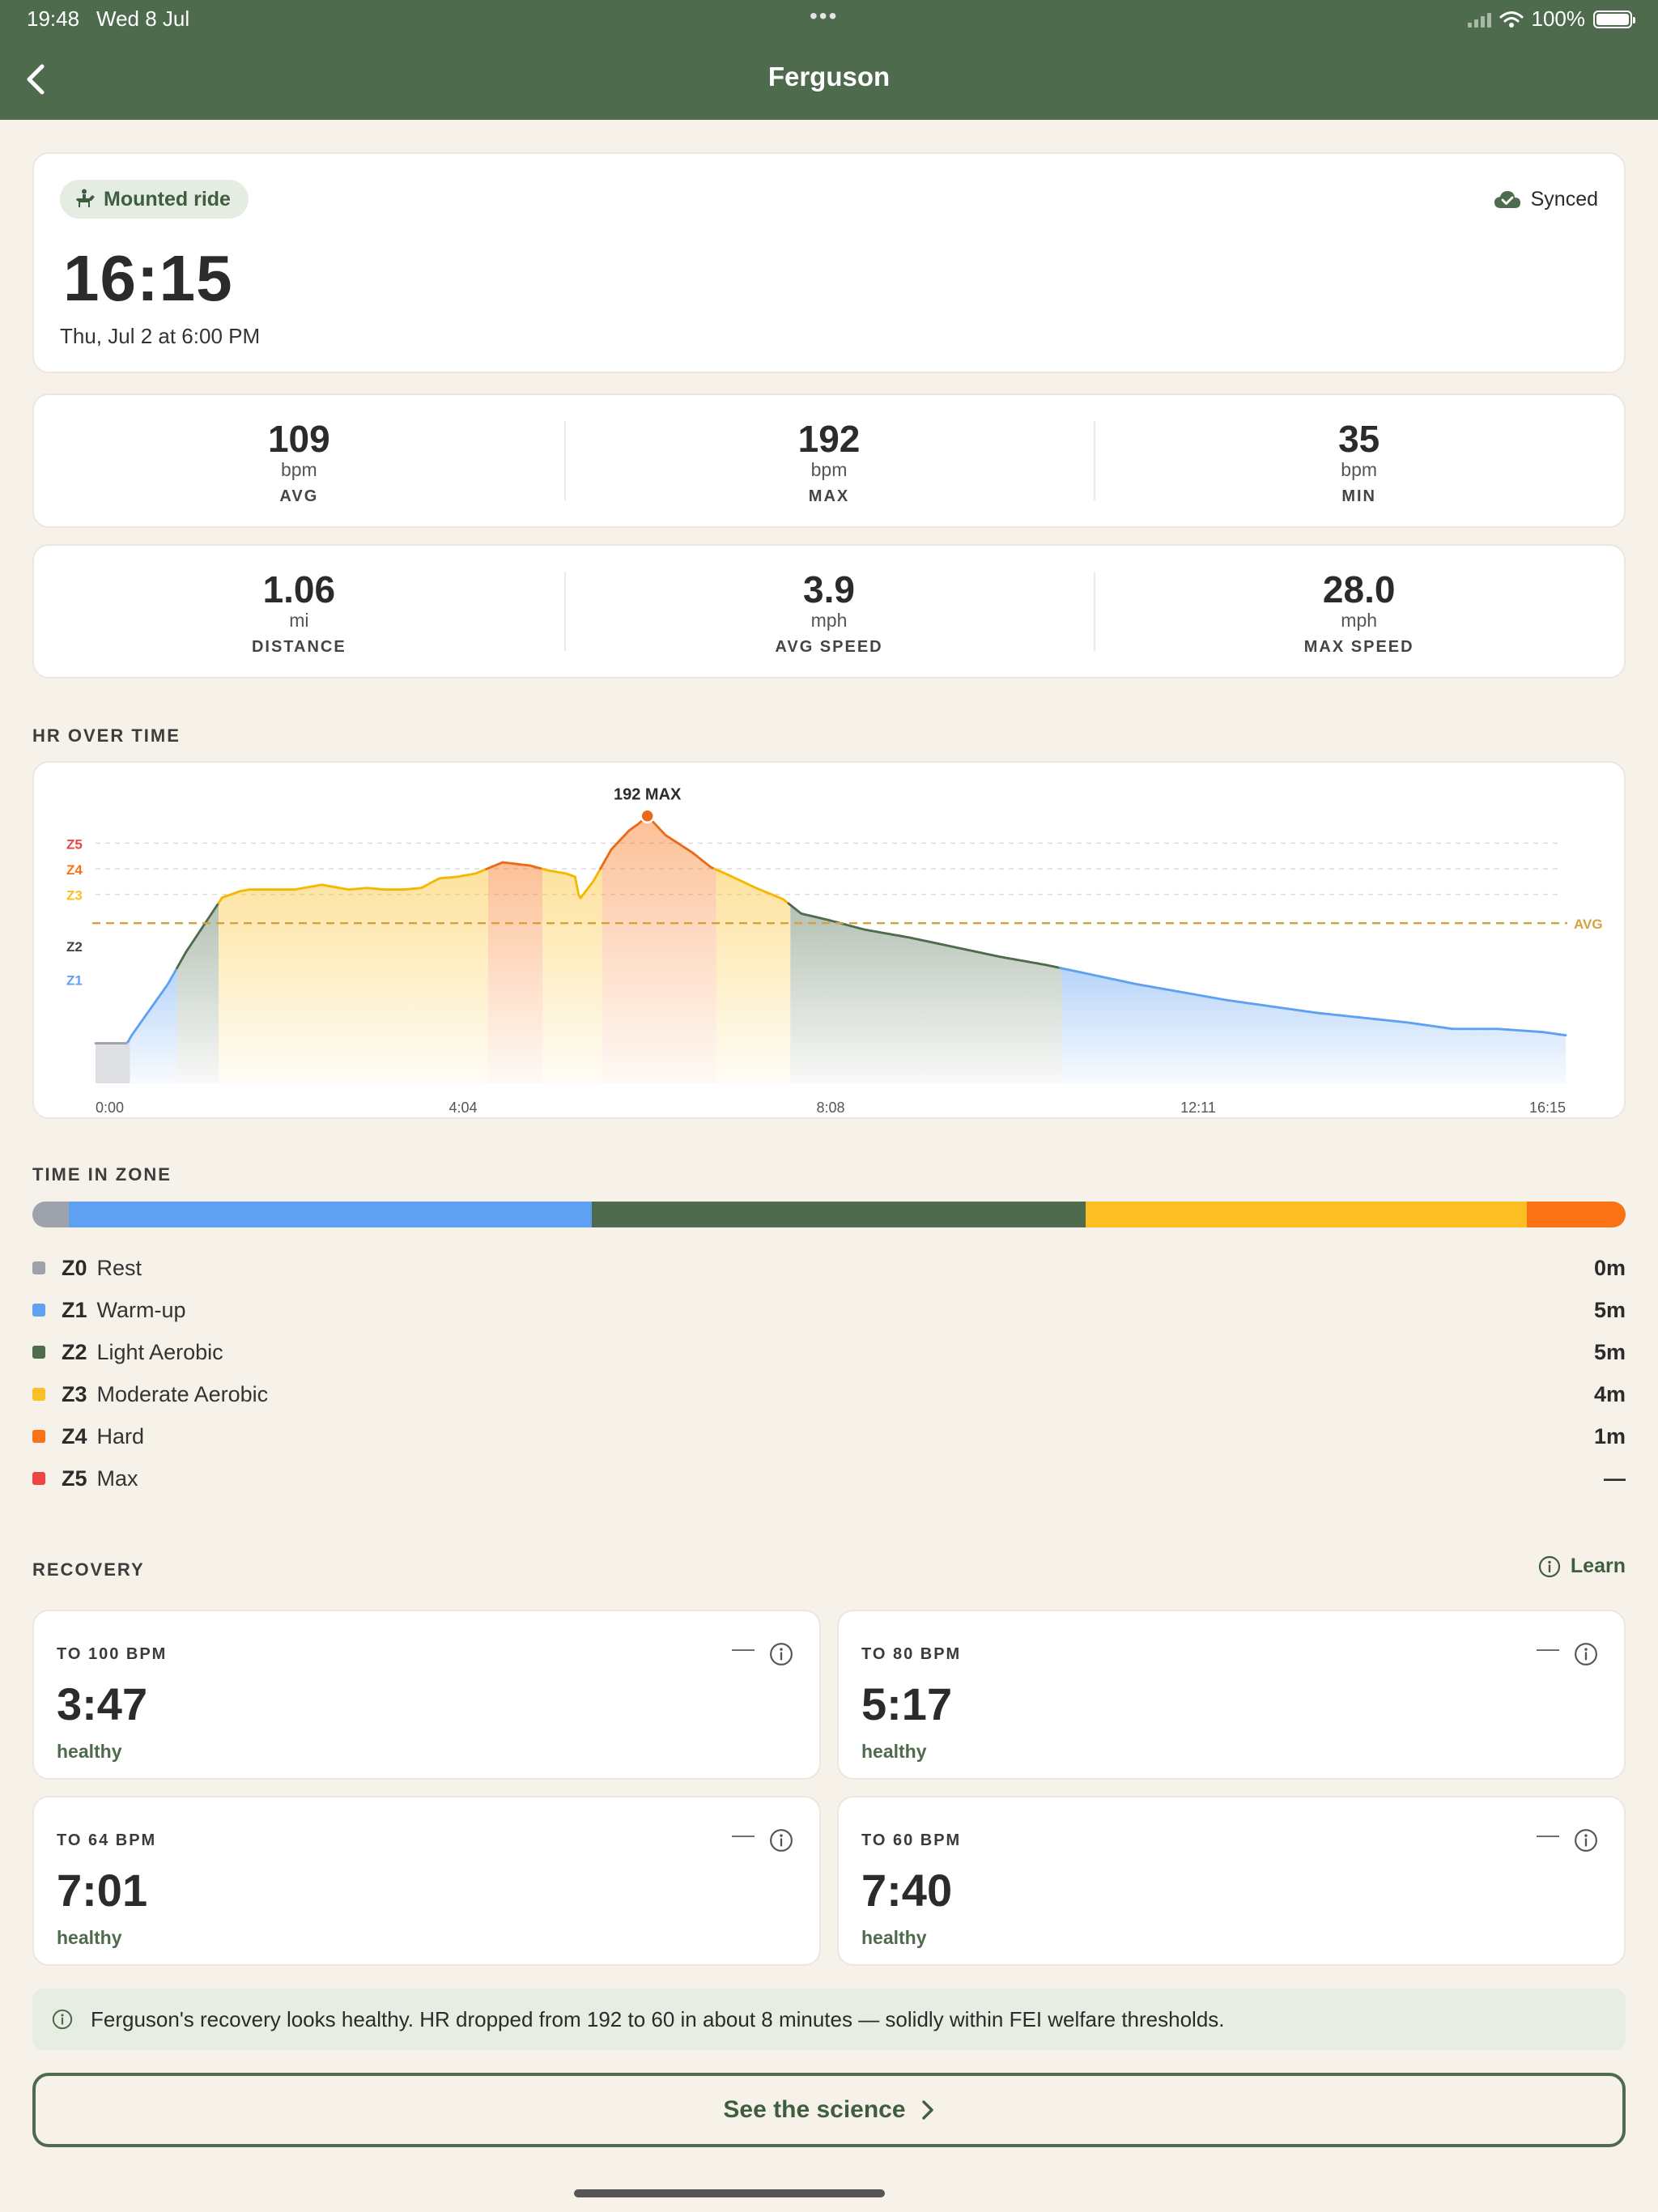 This screenshot has width=1658, height=2212. I want to click on time-in-zone-bar, so click(829, 1214).